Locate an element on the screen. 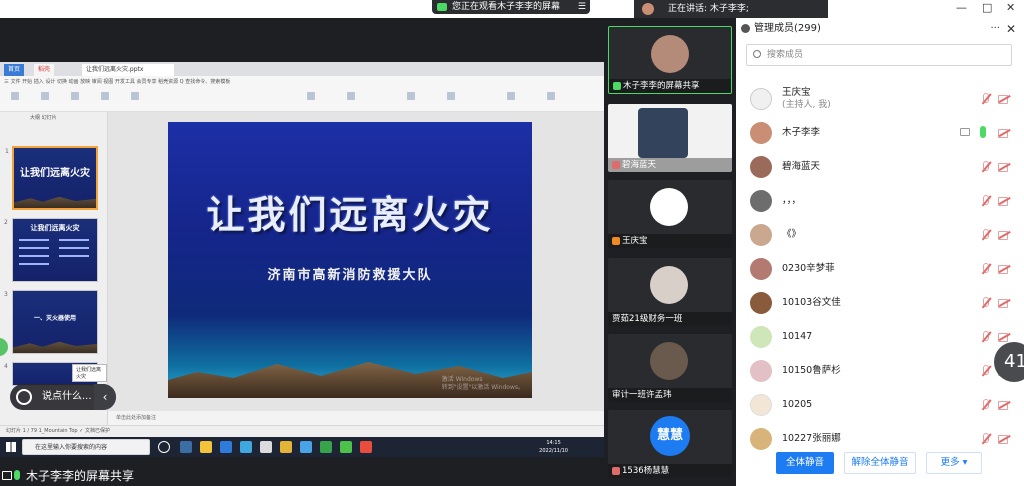 The width and height of the screenshot is (1024, 486). explorer-icon is located at coordinates (206, 447).